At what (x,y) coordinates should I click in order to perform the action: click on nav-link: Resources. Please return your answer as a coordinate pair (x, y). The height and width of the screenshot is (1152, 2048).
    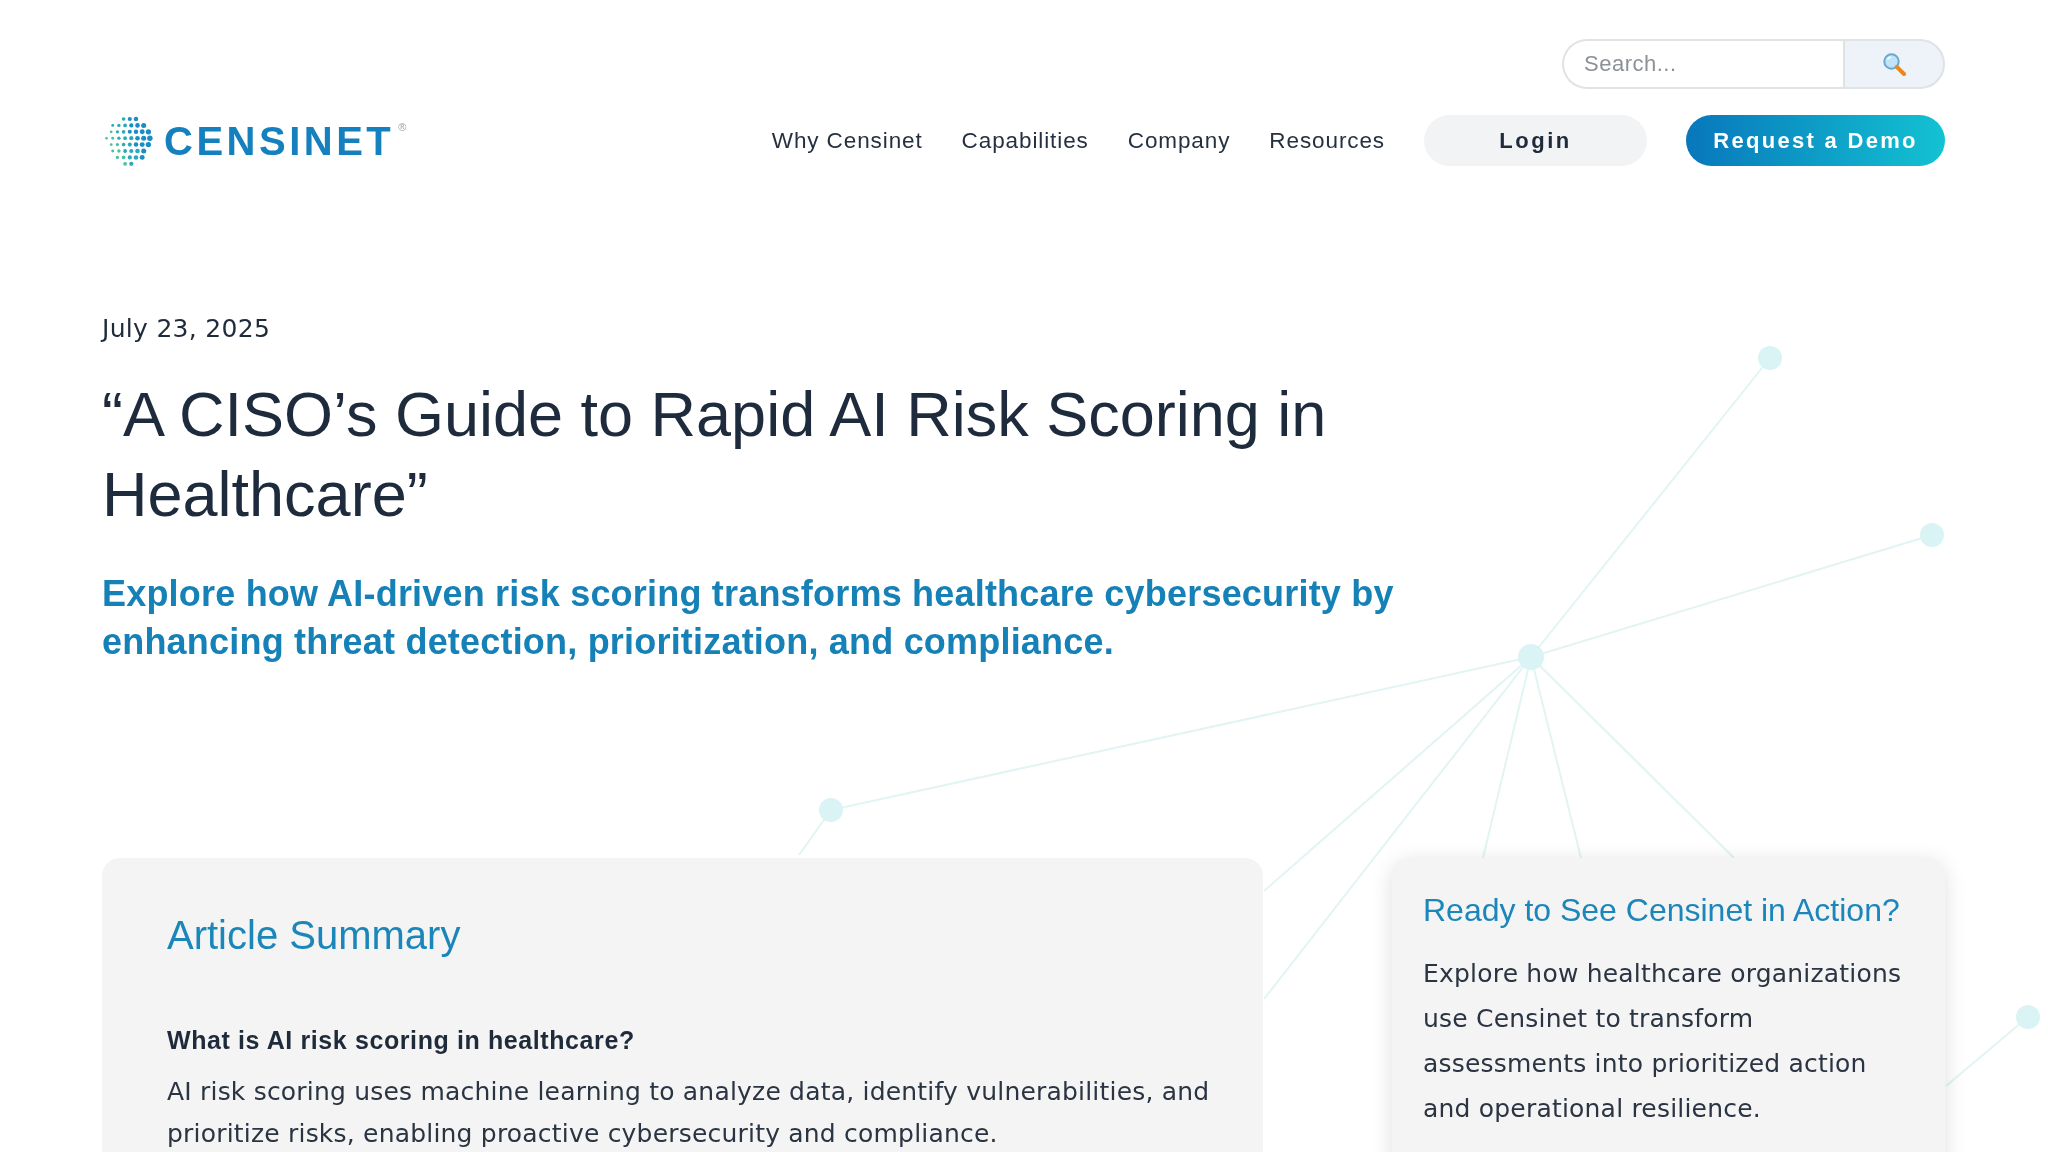
    Looking at the image, I should click on (1327, 140).